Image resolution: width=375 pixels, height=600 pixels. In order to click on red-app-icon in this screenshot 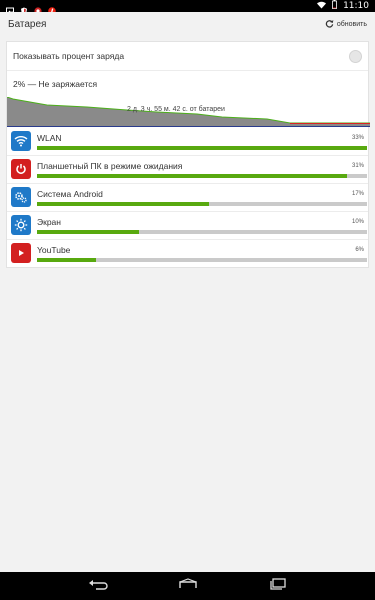, I will do `click(52, 8)`.